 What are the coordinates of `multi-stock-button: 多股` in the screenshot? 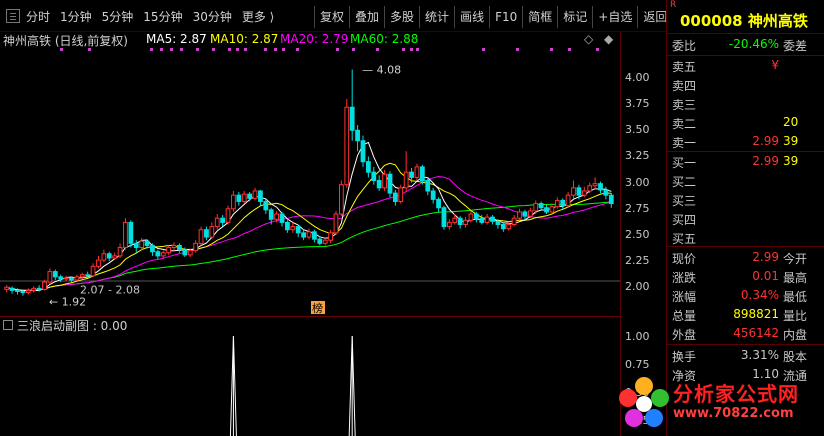 It's located at (401, 17).